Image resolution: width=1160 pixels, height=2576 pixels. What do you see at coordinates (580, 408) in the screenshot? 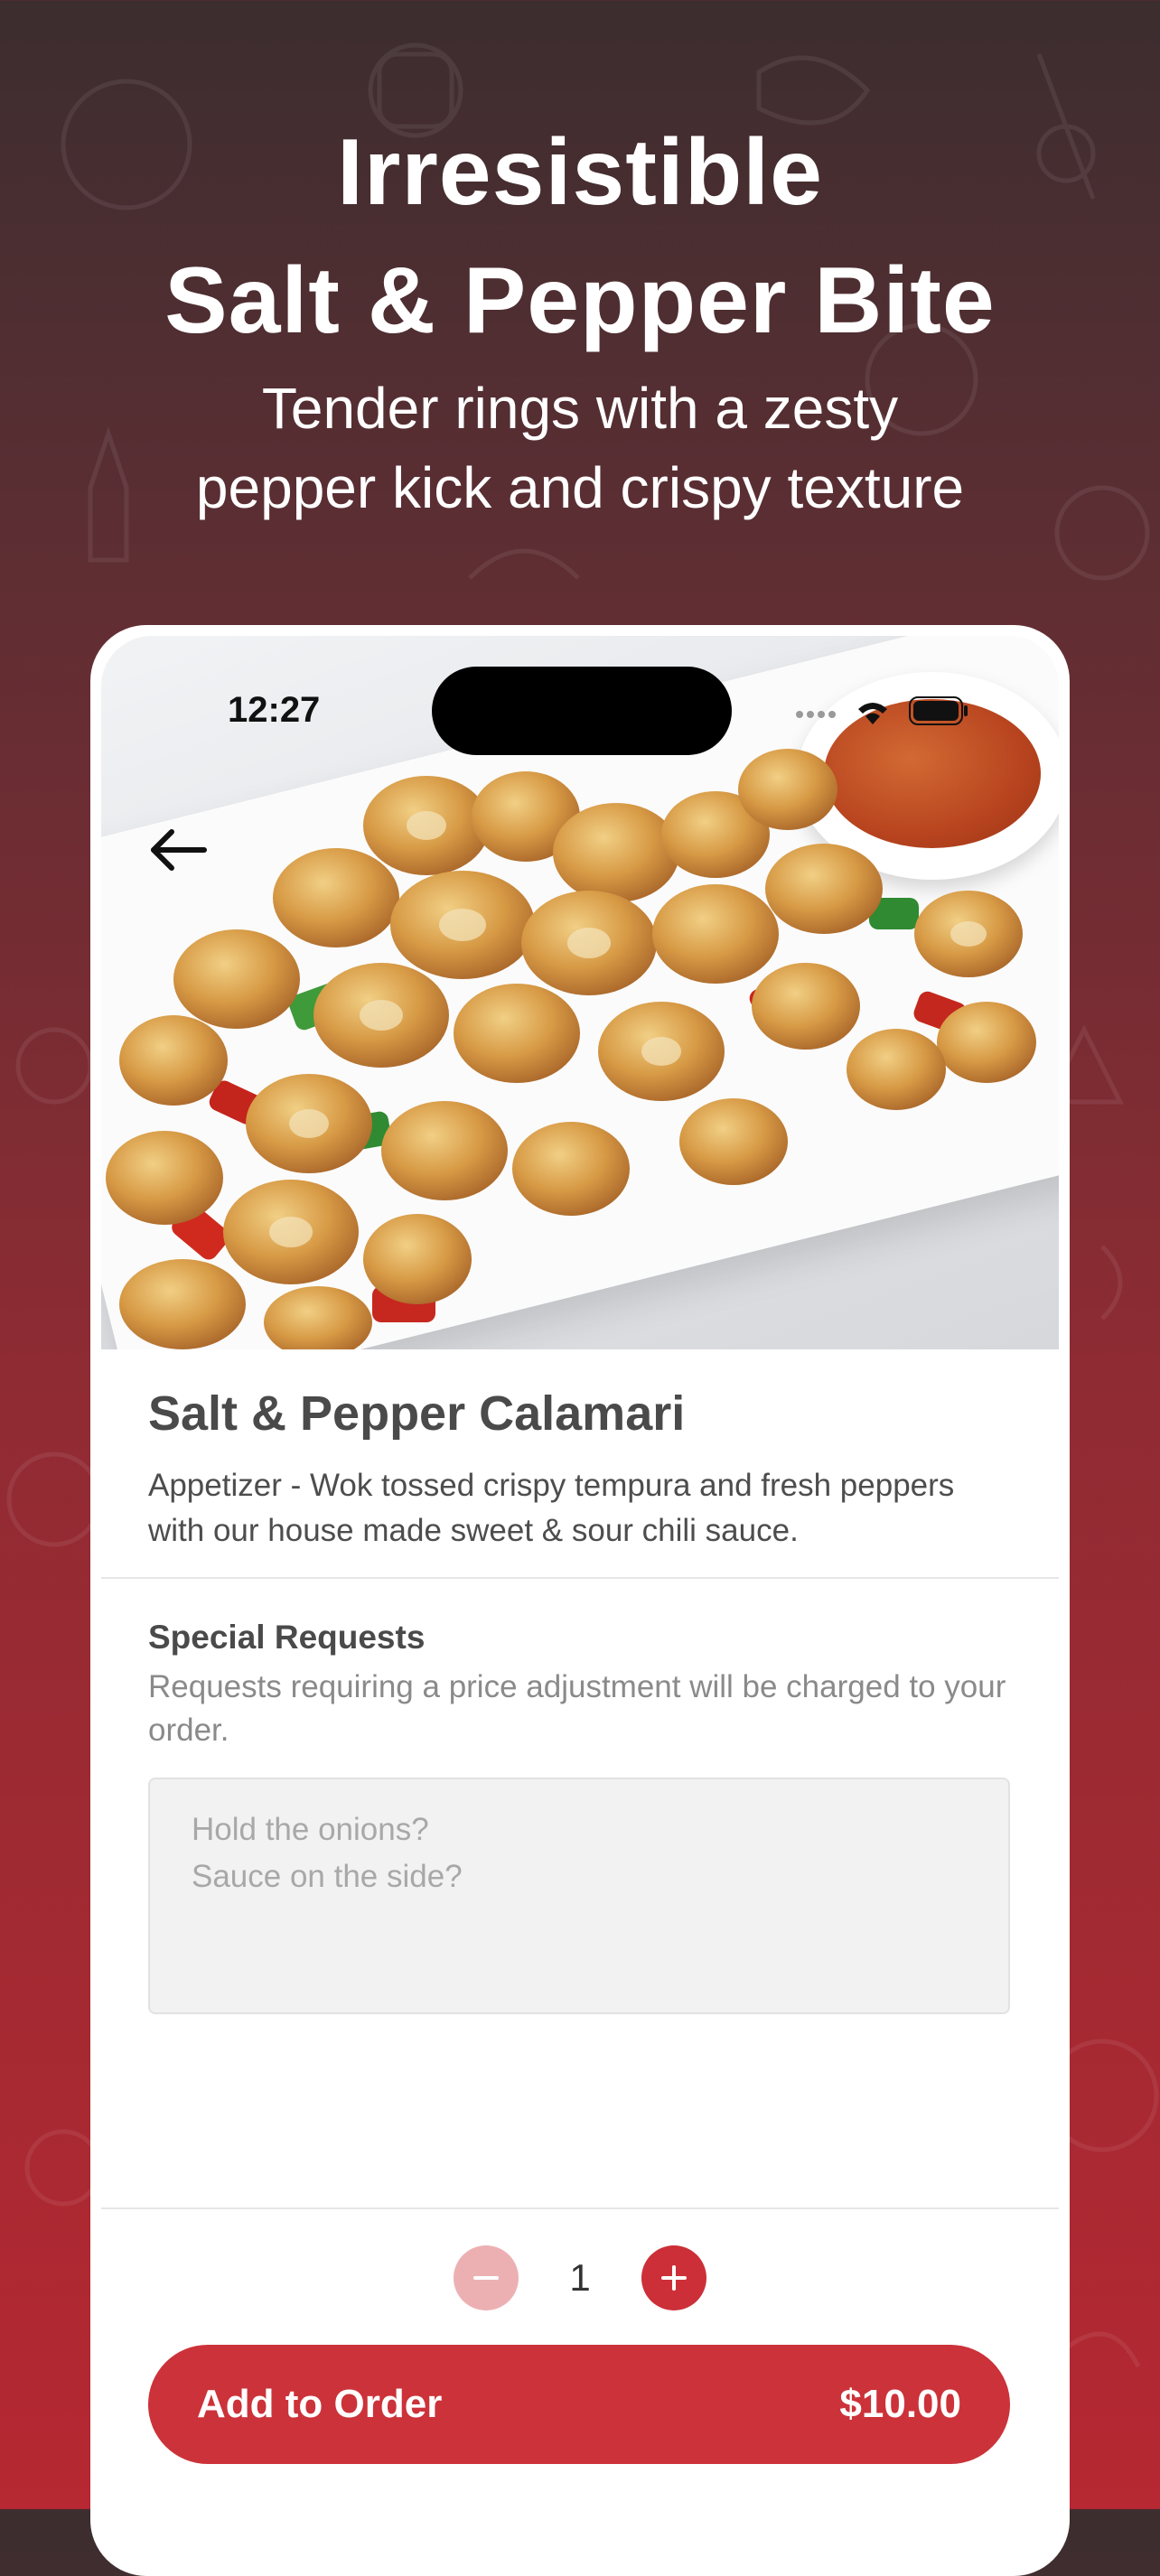
I see `hero-subtitle-line1: Tender rings with a zesty` at bounding box center [580, 408].